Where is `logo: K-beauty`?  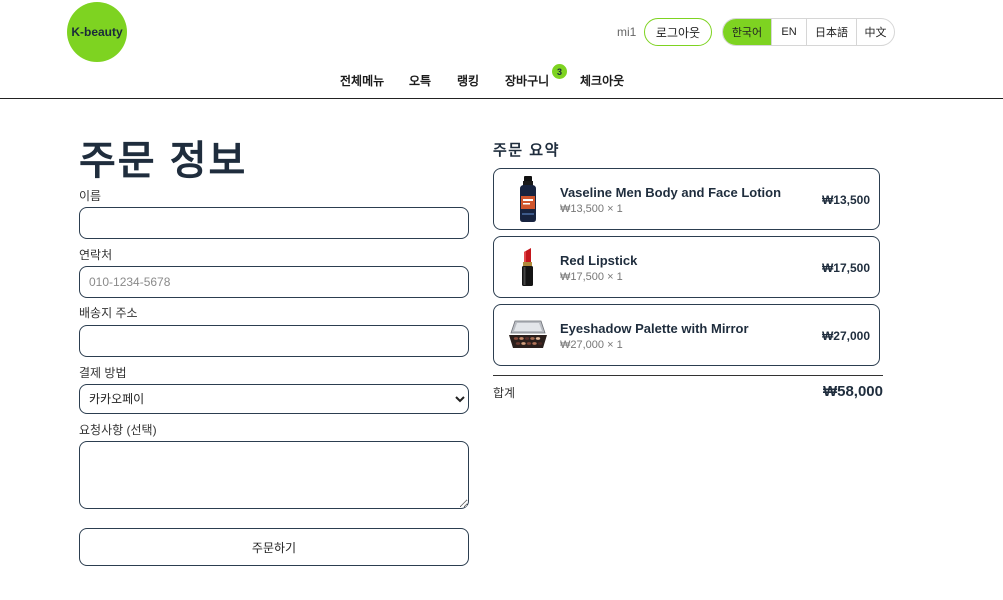
logo: K-beauty is located at coordinates (97, 32).